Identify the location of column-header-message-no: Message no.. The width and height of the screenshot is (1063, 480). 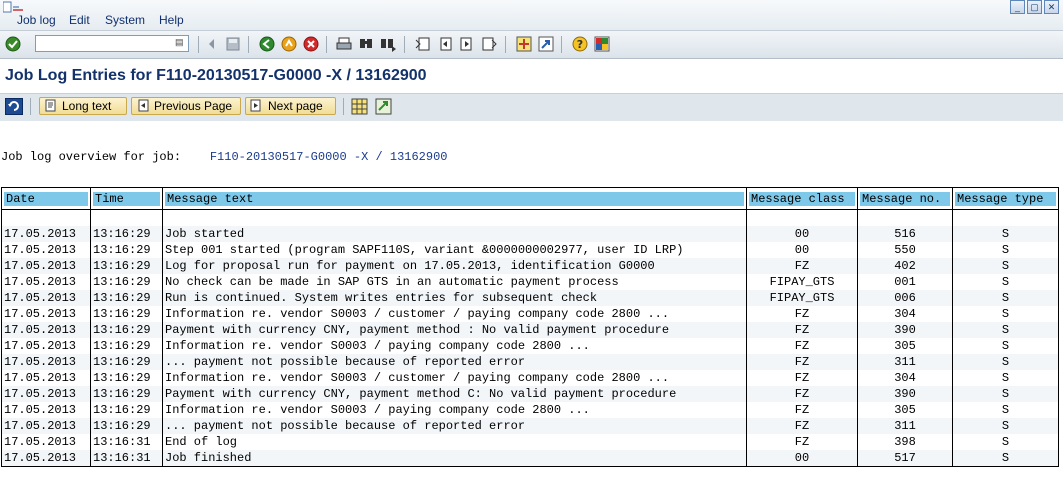
(905, 198).